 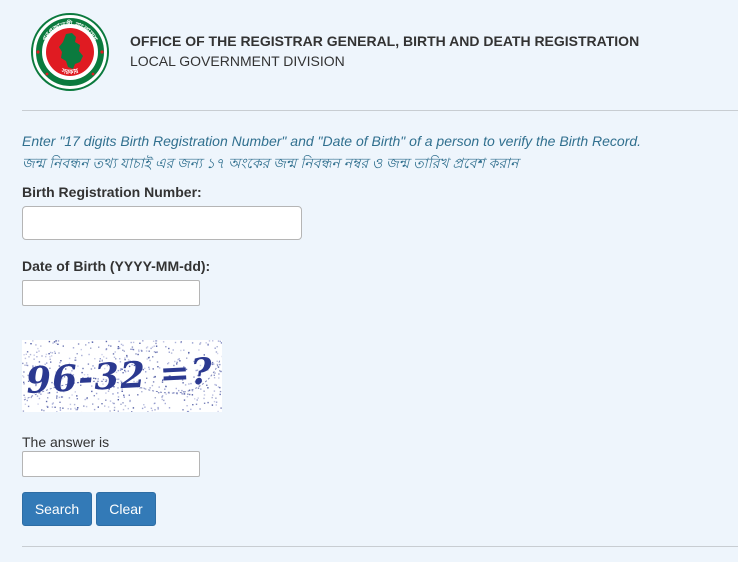 I want to click on captcha-answer-label: The answer is, so click(x=66, y=442).